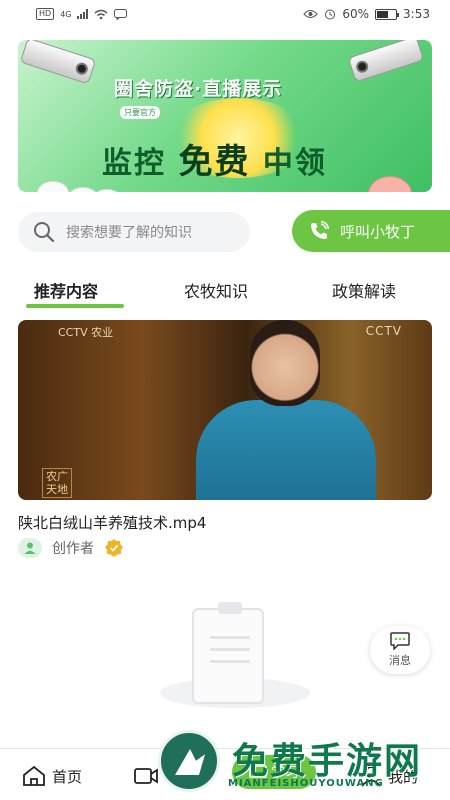 This screenshot has height=800, width=450. I want to click on station-label-line2: 天地, so click(57, 489).